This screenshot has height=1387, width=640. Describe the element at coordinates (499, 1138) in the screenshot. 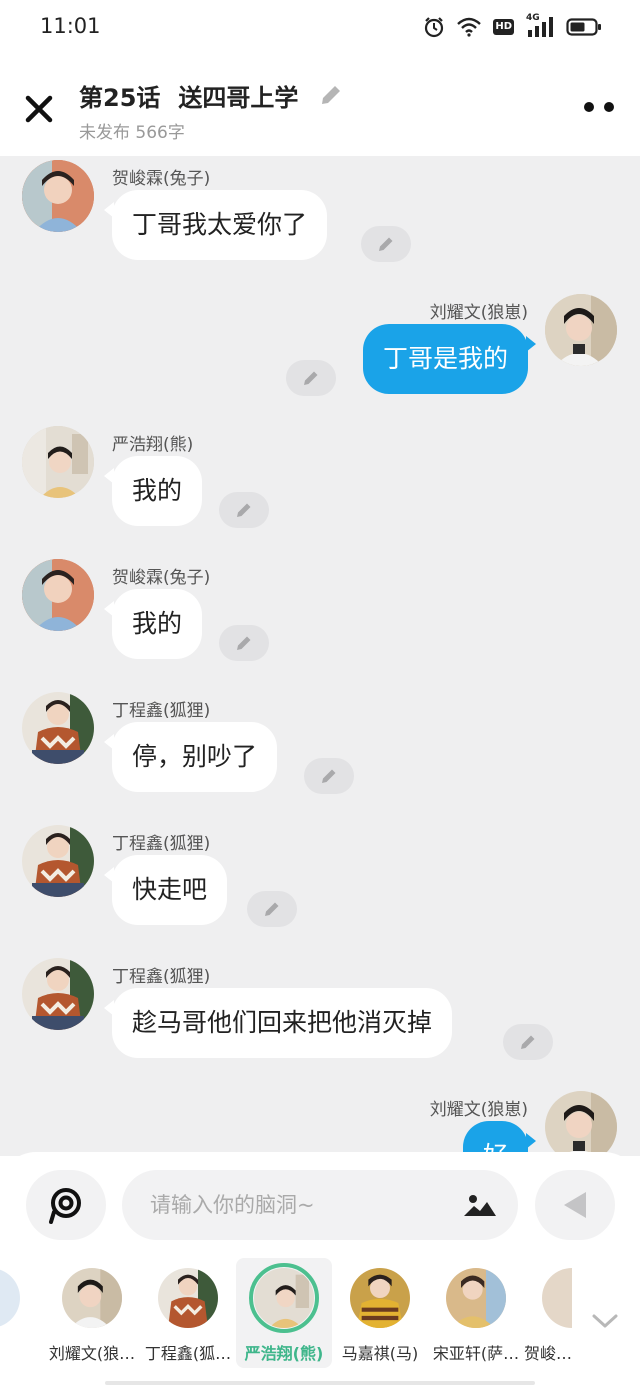

I see `message-bubble: 好` at that location.